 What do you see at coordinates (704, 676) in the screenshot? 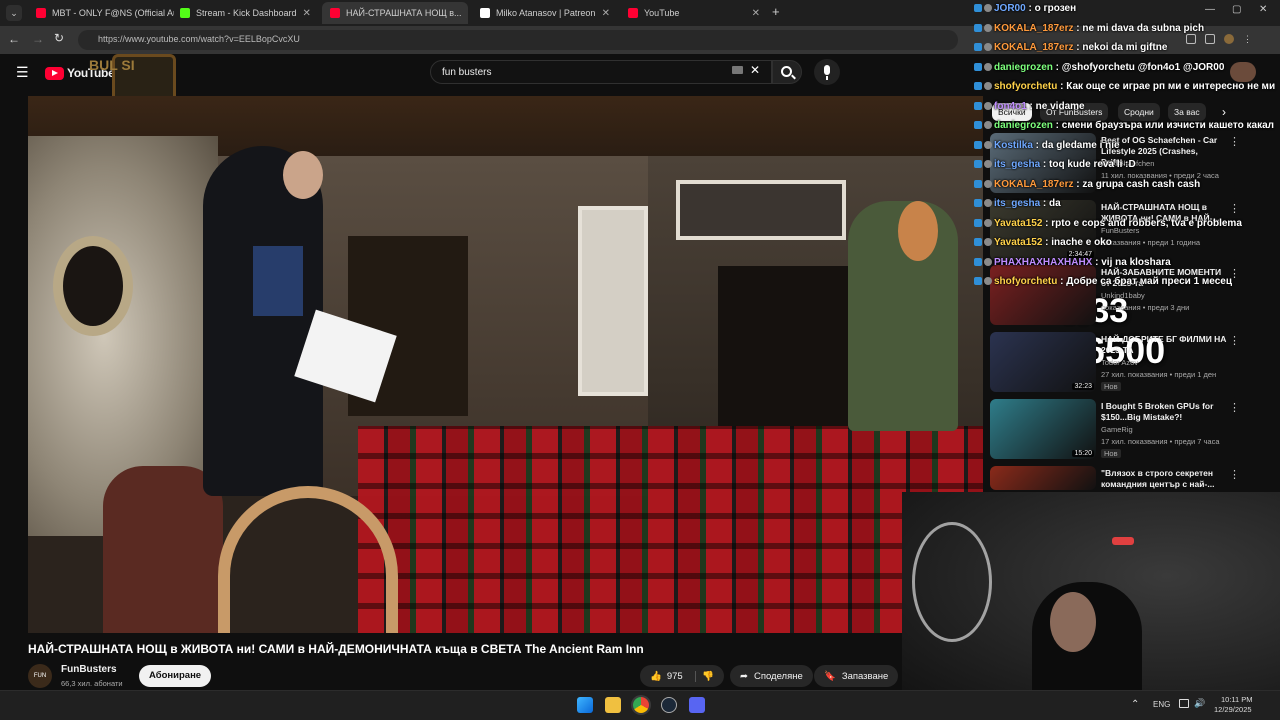
I see `dislike-button: 👎` at bounding box center [704, 676].